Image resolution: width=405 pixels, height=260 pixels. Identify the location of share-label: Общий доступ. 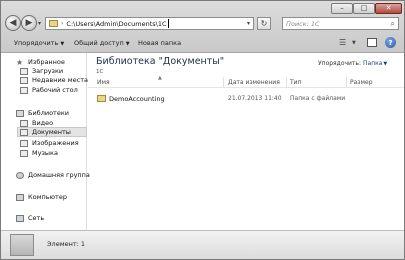
(99, 43).